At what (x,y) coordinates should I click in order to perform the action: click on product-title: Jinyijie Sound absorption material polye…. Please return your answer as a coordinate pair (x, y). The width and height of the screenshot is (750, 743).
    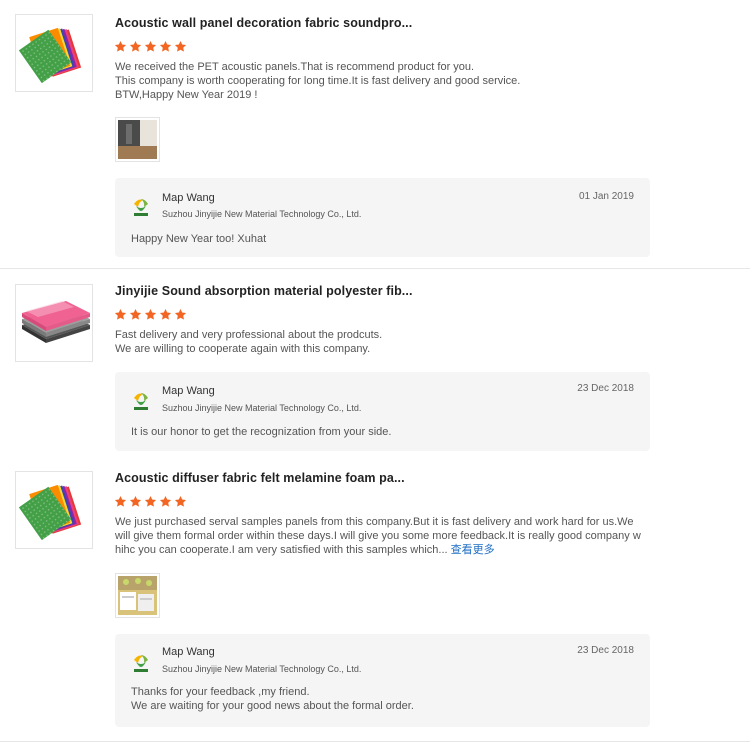
    Looking at the image, I should click on (264, 291).